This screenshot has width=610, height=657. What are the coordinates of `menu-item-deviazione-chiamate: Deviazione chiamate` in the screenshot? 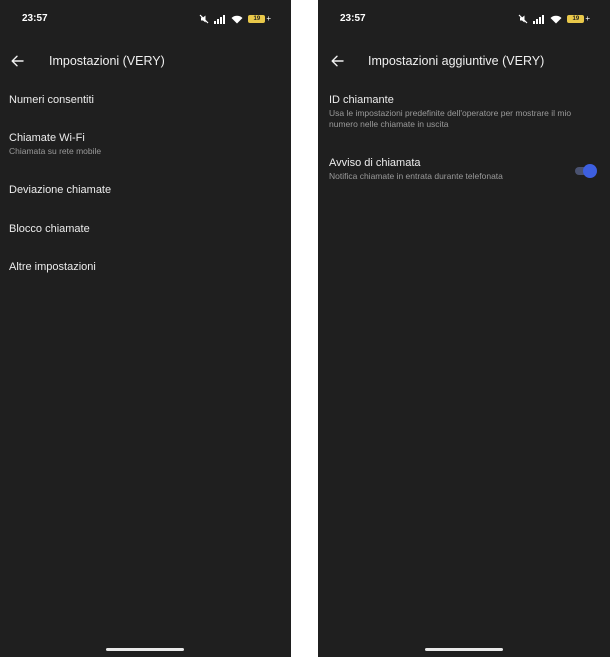 It's located at (145, 190).